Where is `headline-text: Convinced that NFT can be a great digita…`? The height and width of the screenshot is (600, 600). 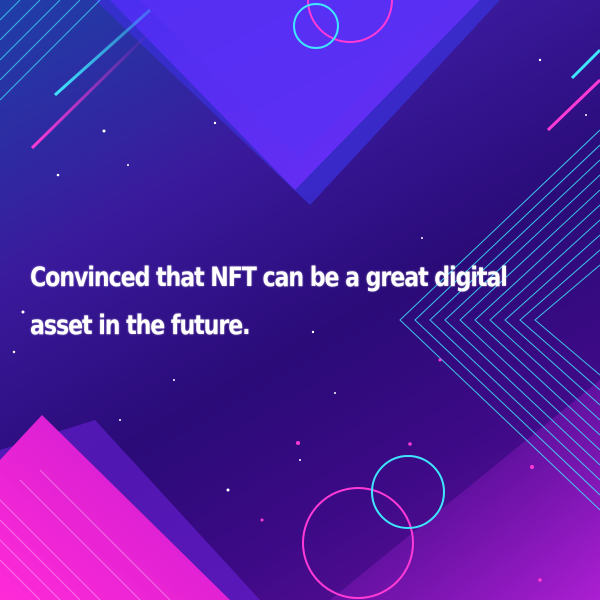
headline-text: Convinced that NFT can be a great digita… is located at coordinates (269, 301).